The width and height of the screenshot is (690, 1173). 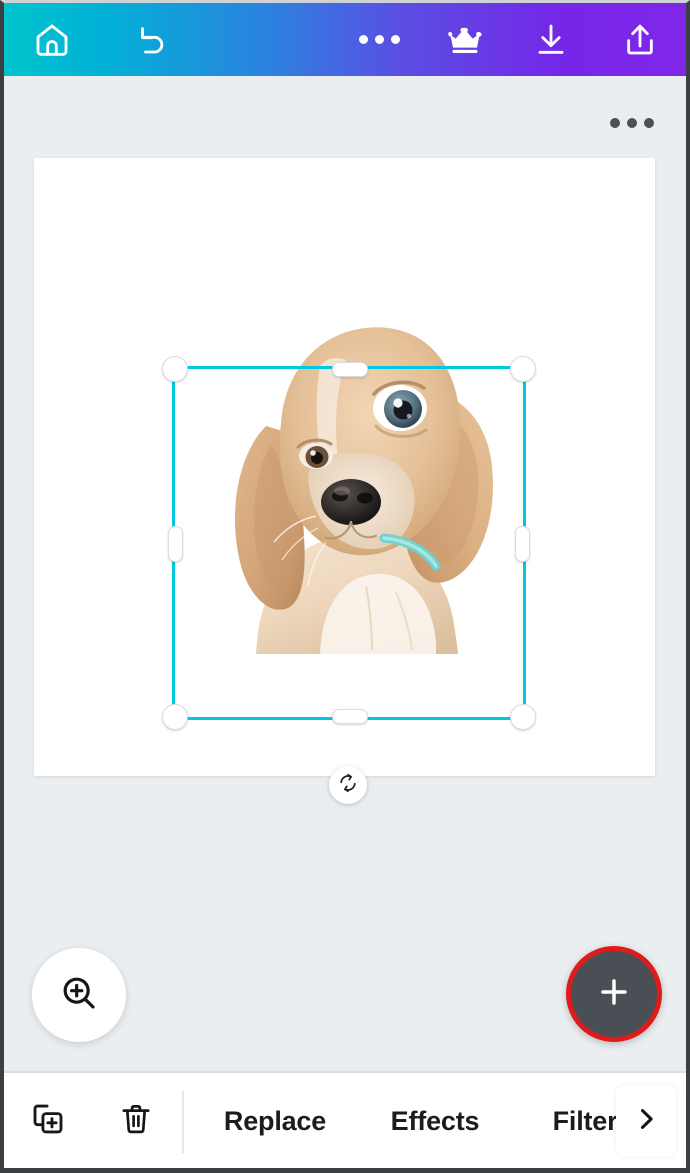 I want to click on page-options-button, so click(x=632, y=123).